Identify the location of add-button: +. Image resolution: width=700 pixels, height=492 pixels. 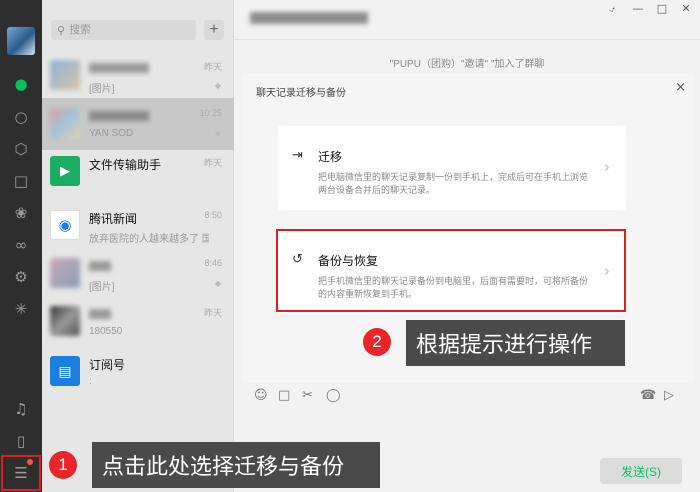
(214, 30).